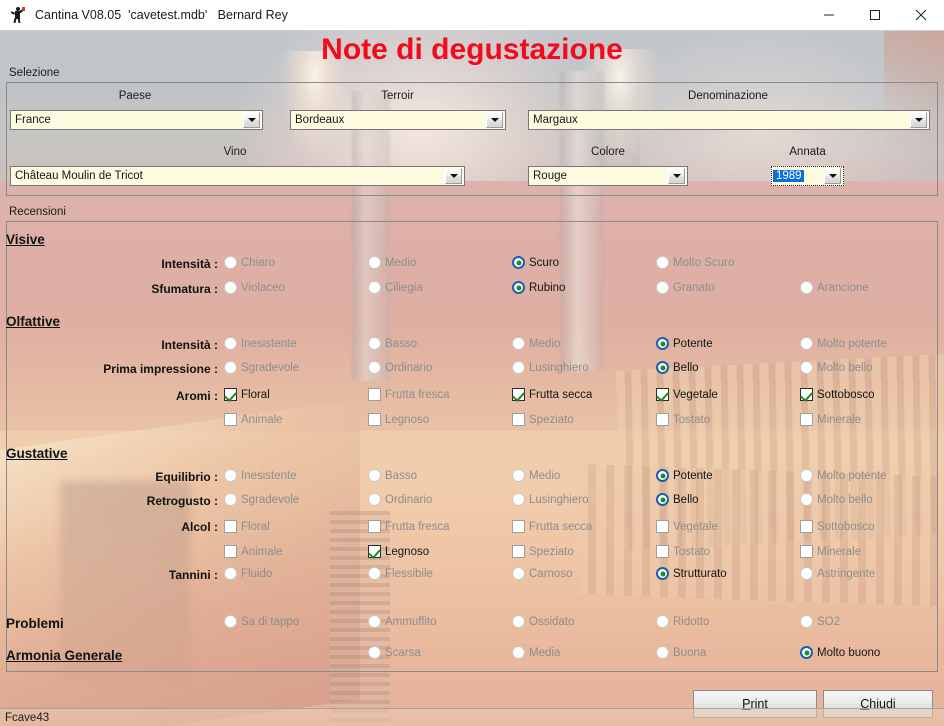 This screenshot has width=944, height=726. Describe the element at coordinates (687, 394) in the screenshot. I see `checkbox-vegetale: Vegetale` at that location.